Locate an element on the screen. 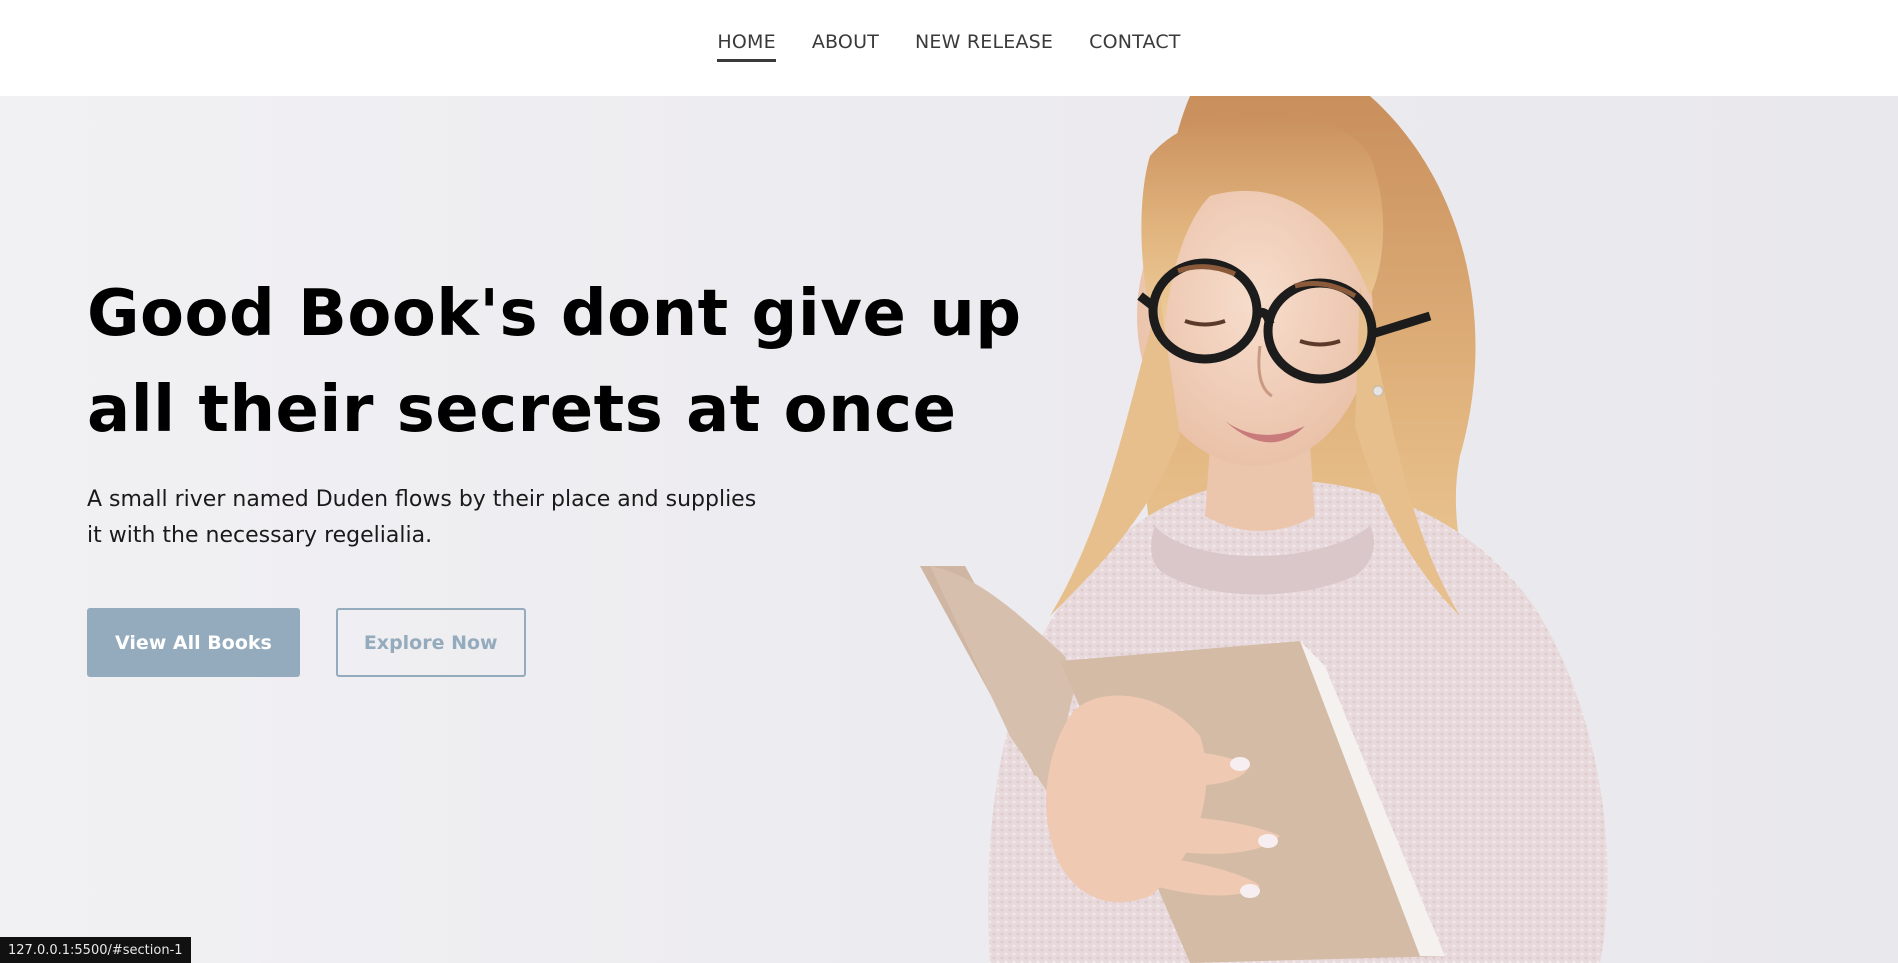  explore-now-button: Explore Now is located at coordinates (430, 642).